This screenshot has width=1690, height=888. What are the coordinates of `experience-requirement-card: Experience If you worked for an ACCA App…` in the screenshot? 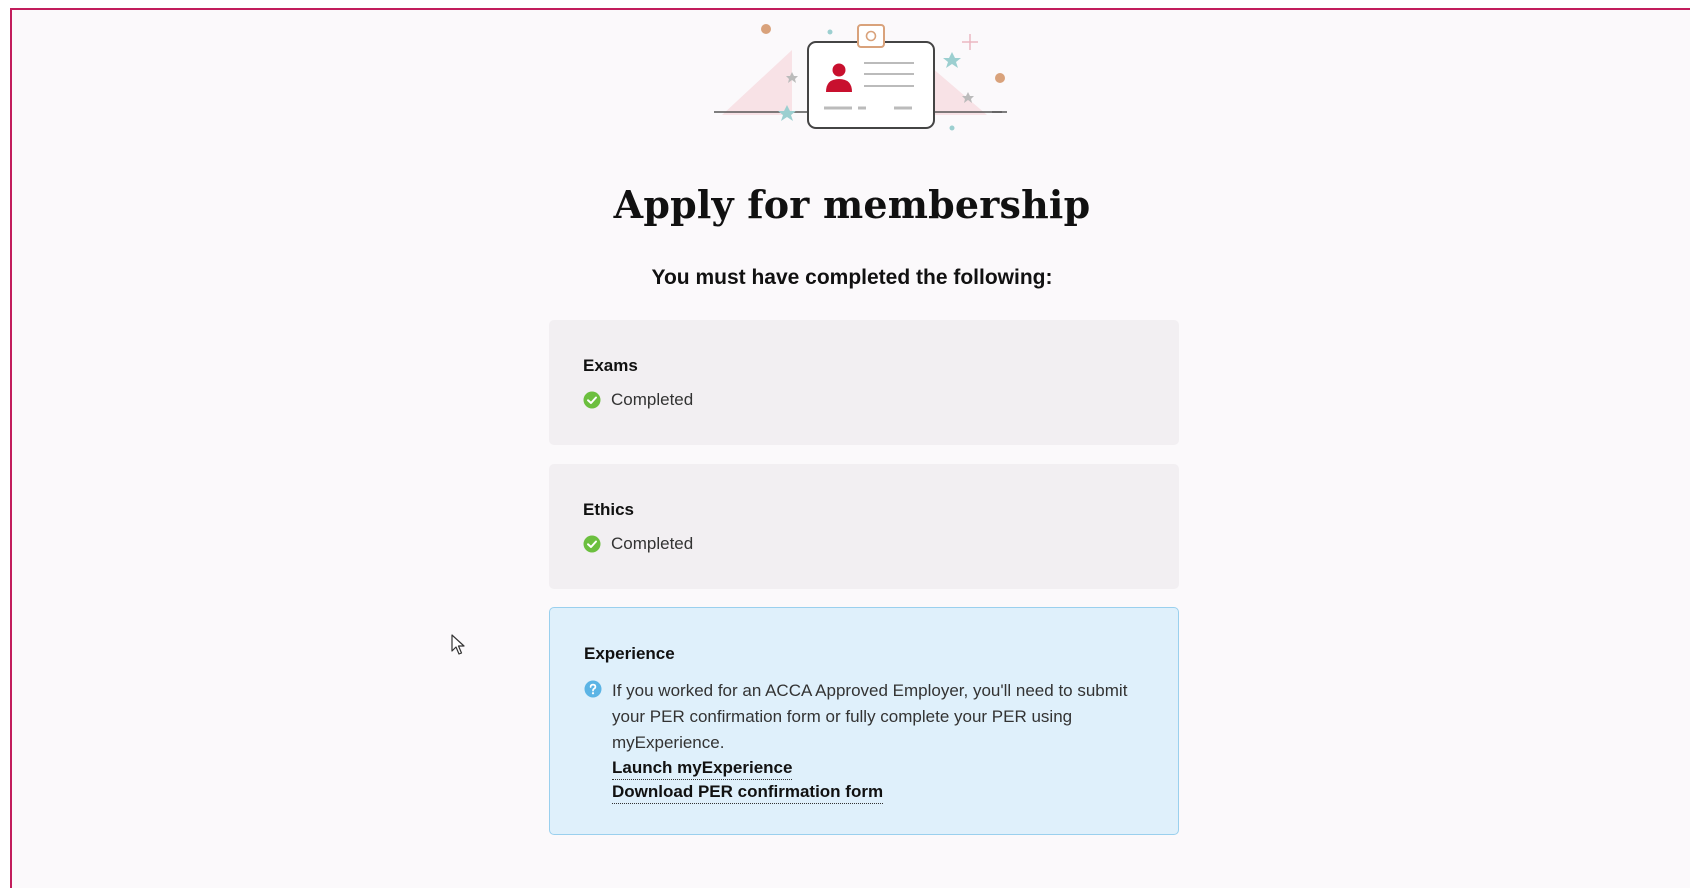 It's located at (864, 721).